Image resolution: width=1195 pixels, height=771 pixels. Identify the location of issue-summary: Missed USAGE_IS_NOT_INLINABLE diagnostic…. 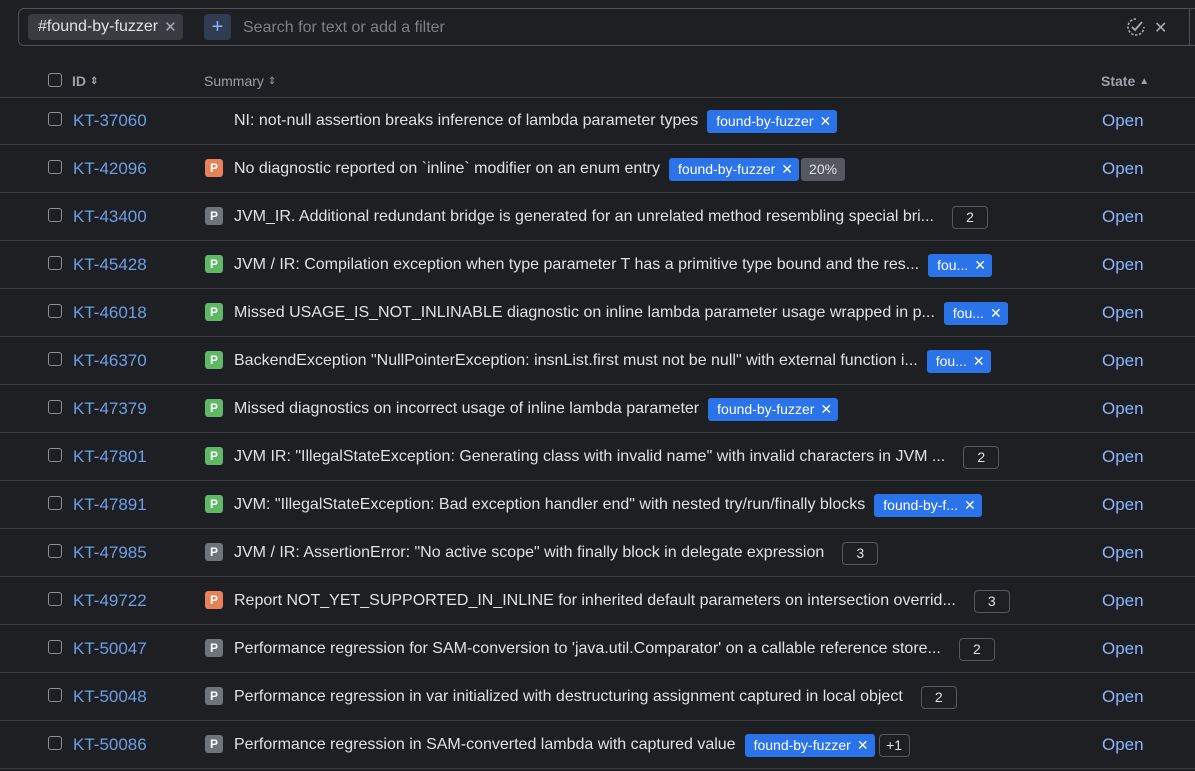
(584, 313).